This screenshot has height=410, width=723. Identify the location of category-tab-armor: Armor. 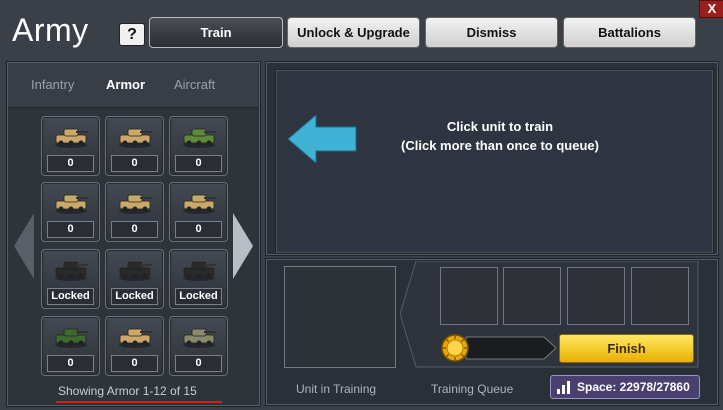
(125, 84).